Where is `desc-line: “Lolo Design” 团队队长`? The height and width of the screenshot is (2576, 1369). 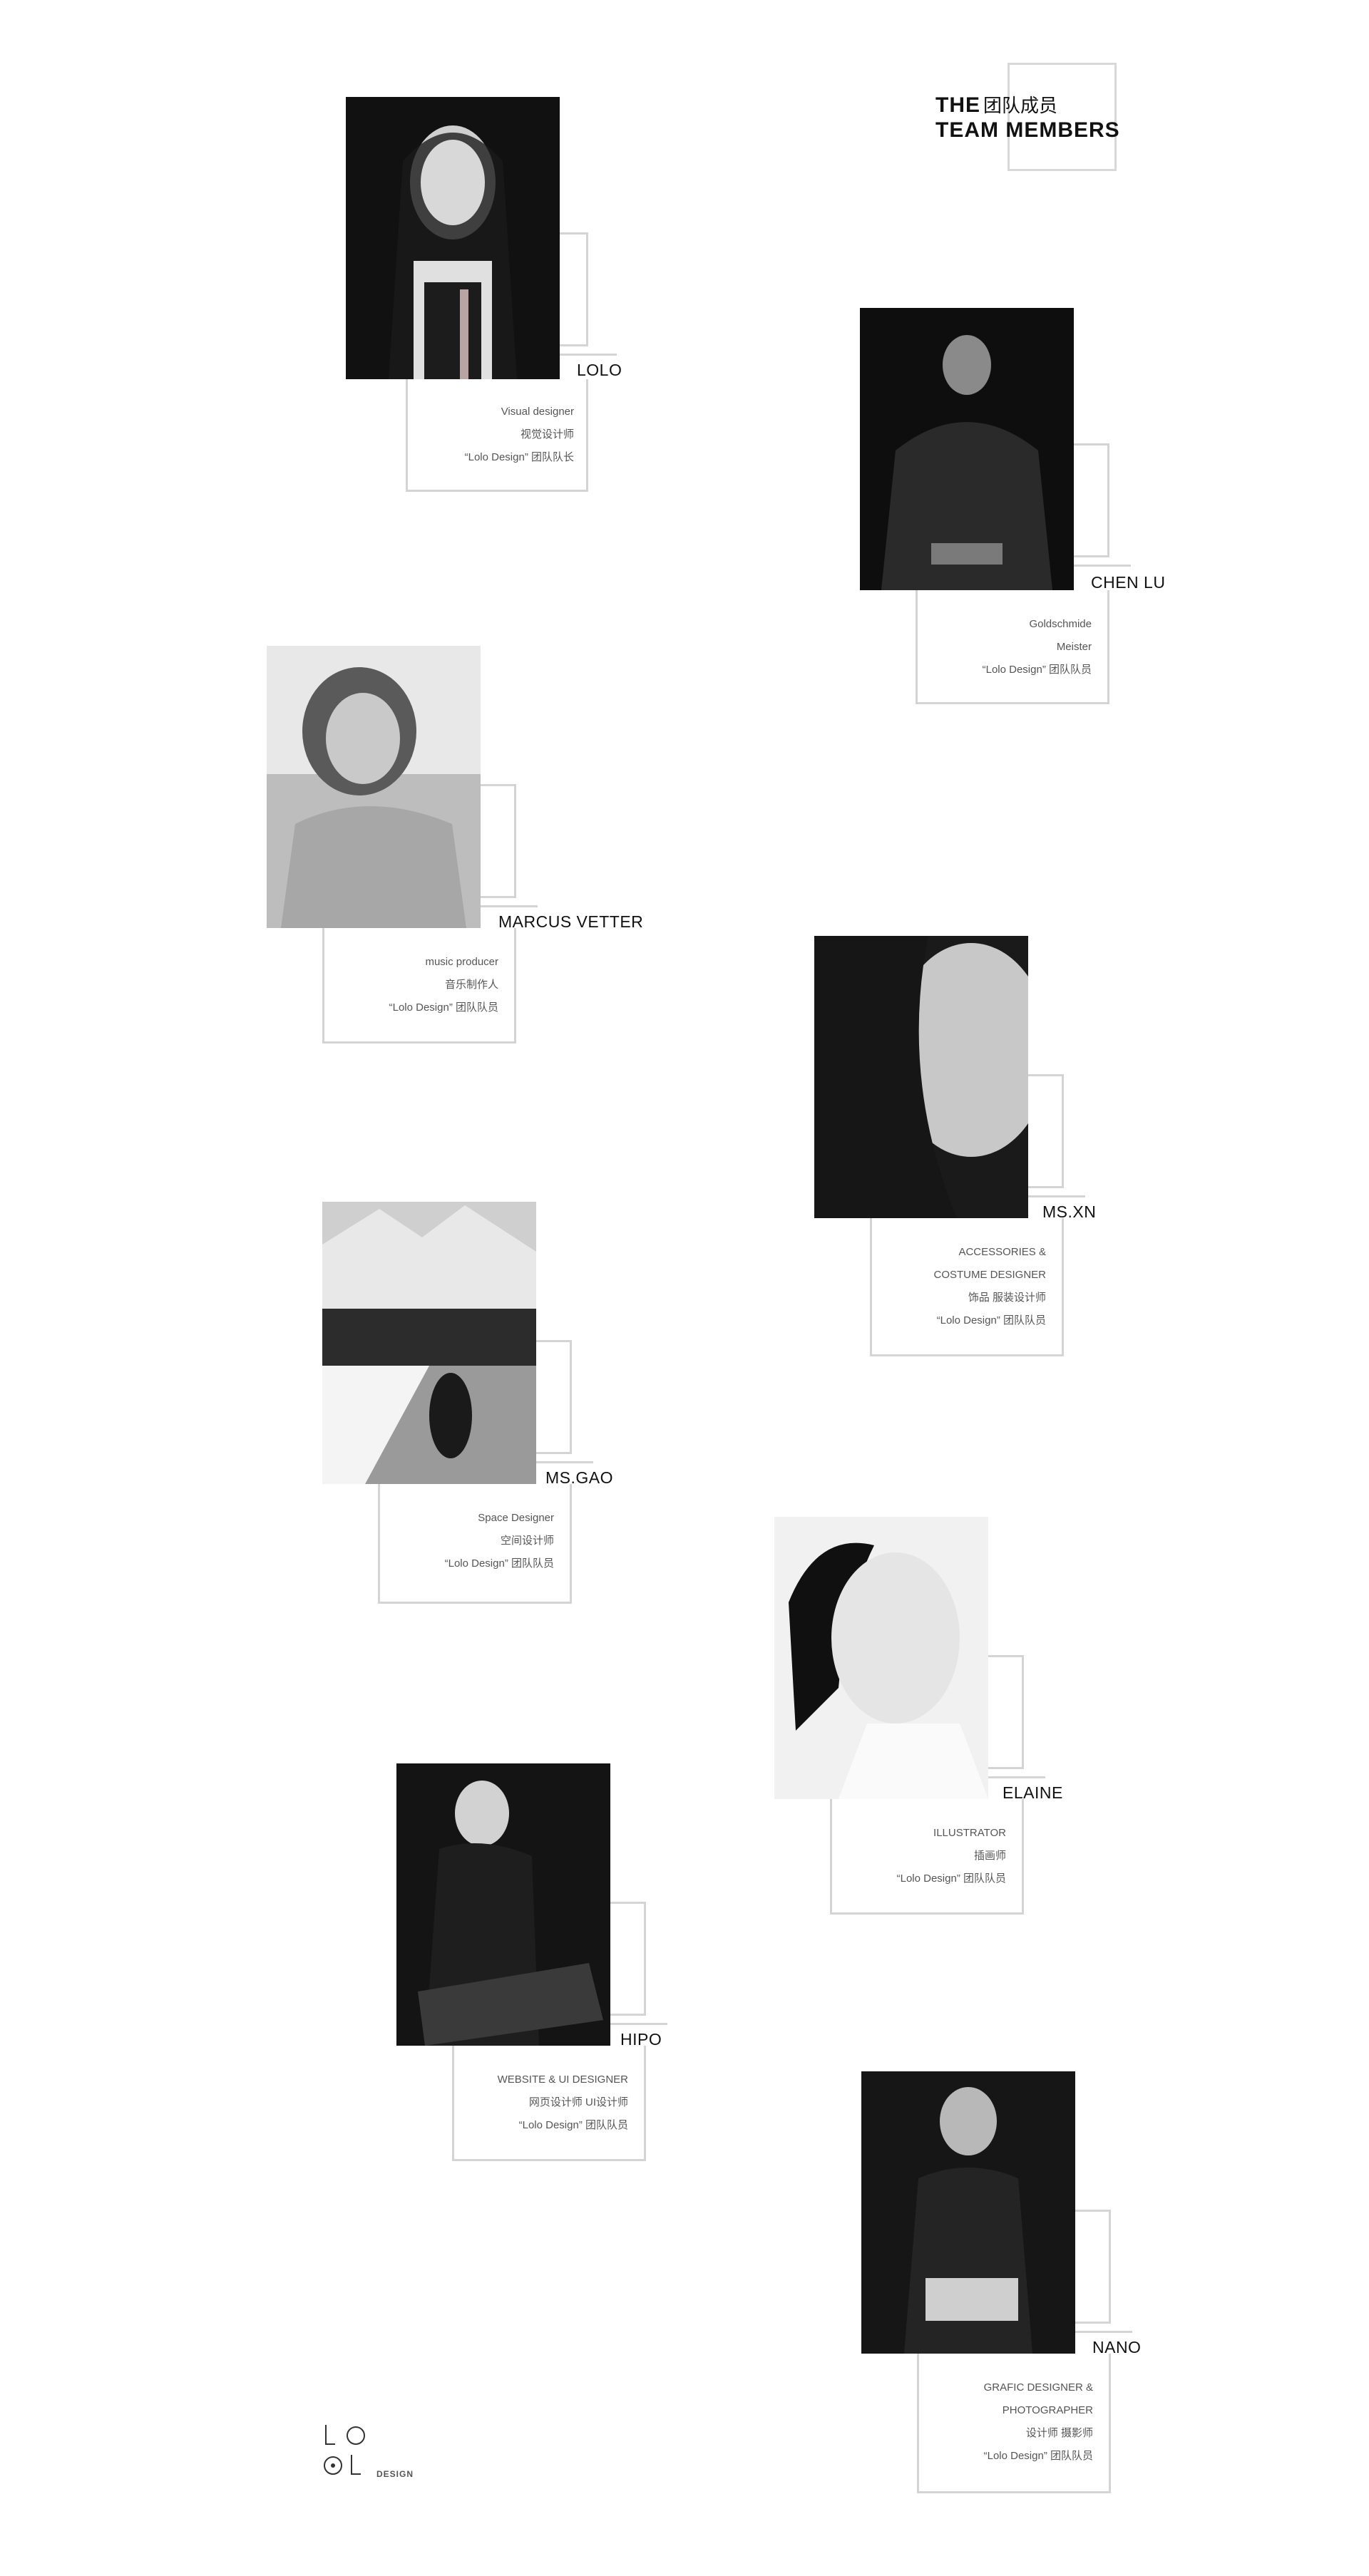
desc-line: “Lolo Design” 团队队长 is located at coordinates (519, 457).